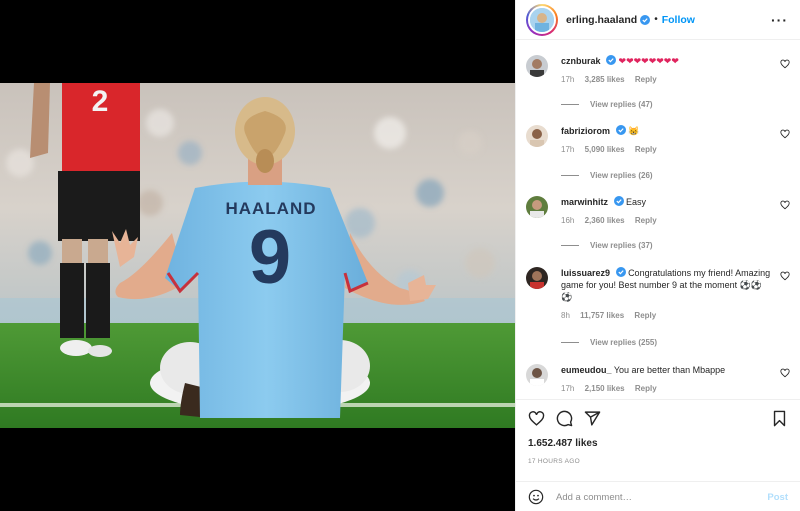 Image resolution: width=800 pixels, height=511 pixels. What do you see at coordinates (581, 61) in the screenshot?
I see `comment-username: cznburak` at bounding box center [581, 61].